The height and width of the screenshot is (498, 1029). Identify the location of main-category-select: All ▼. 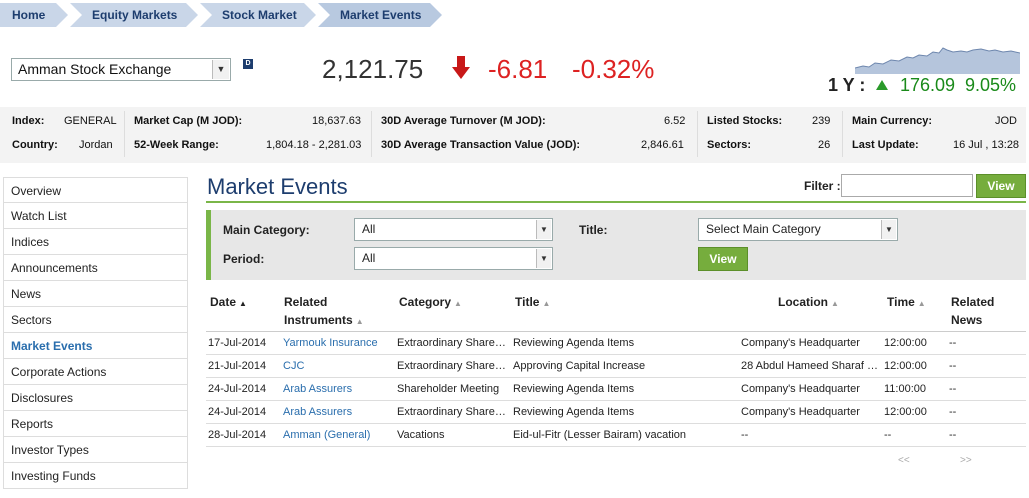
(453, 229).